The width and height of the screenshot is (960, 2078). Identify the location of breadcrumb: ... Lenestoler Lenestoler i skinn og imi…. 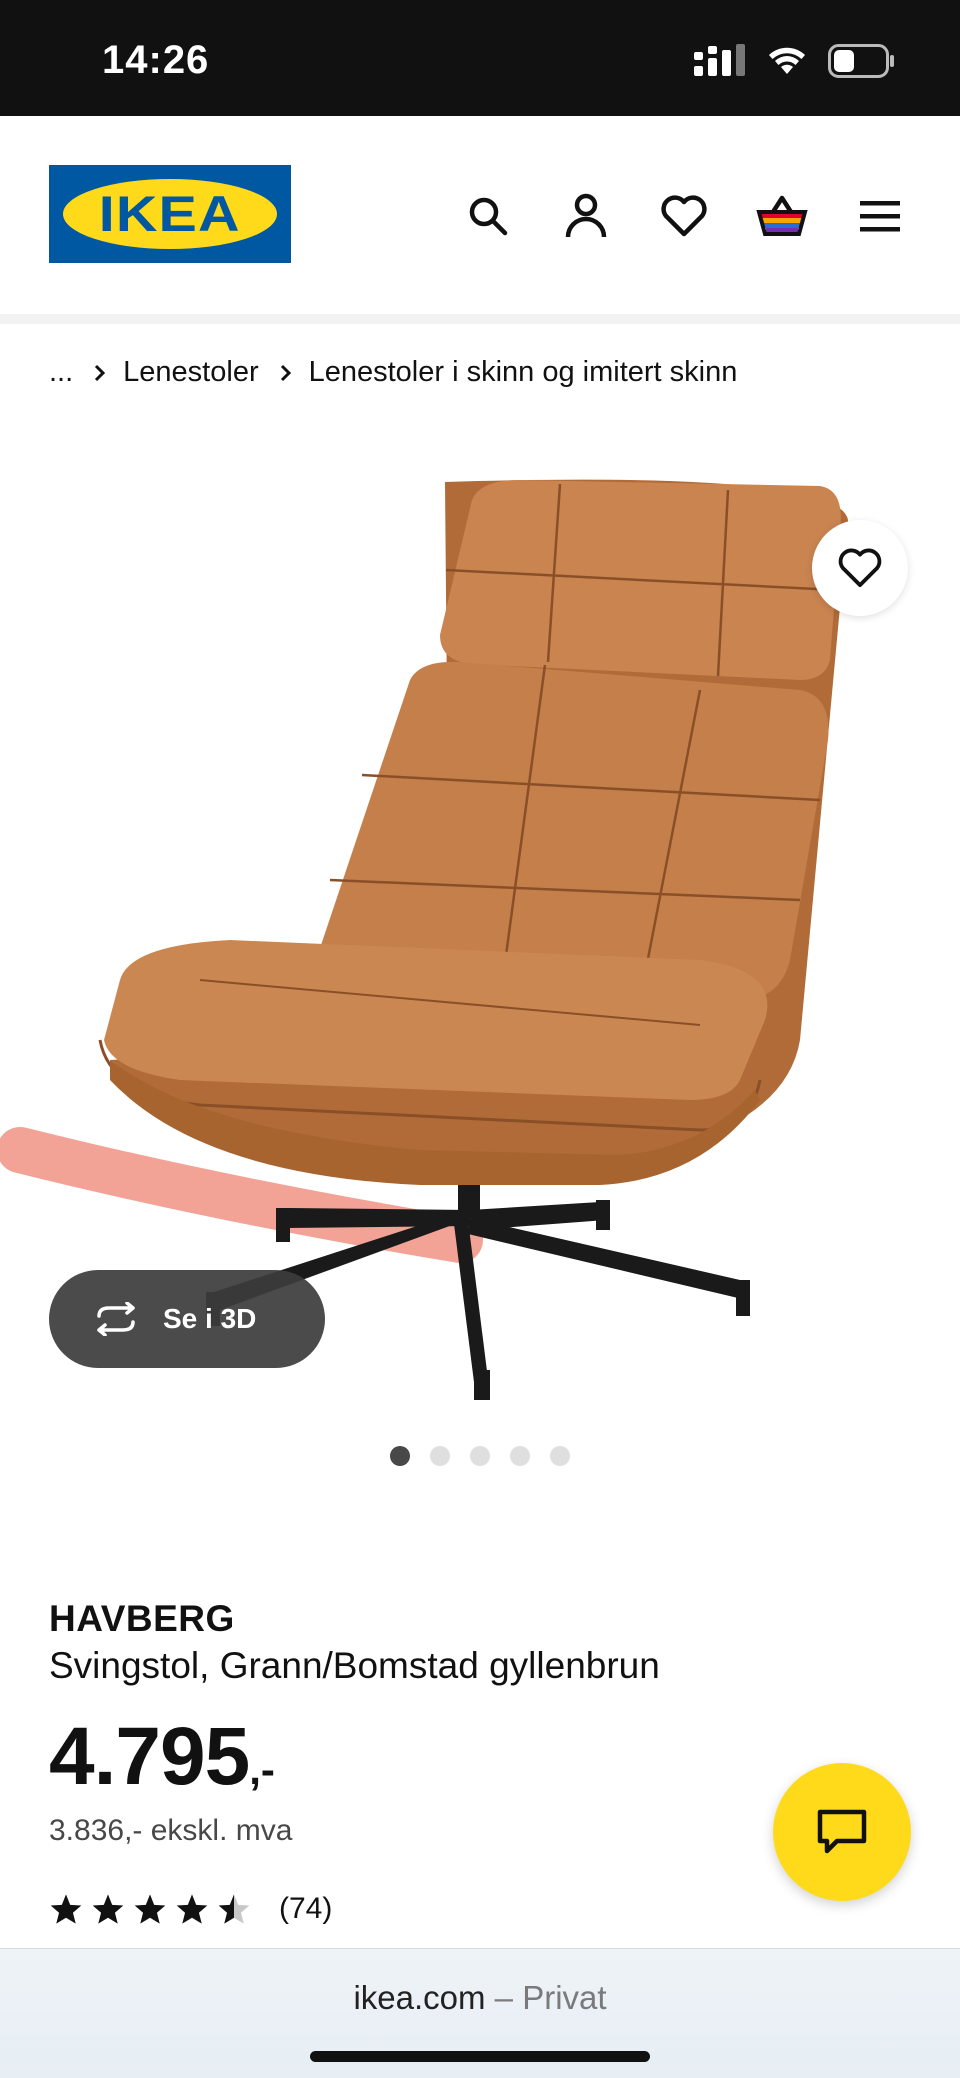
(393, 372).